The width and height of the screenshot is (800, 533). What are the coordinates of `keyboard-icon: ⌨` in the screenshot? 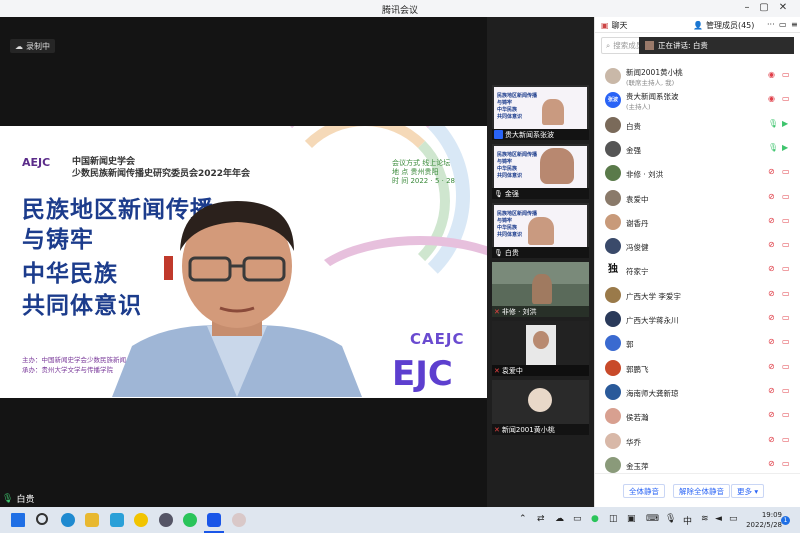 It's located at (652, 519).